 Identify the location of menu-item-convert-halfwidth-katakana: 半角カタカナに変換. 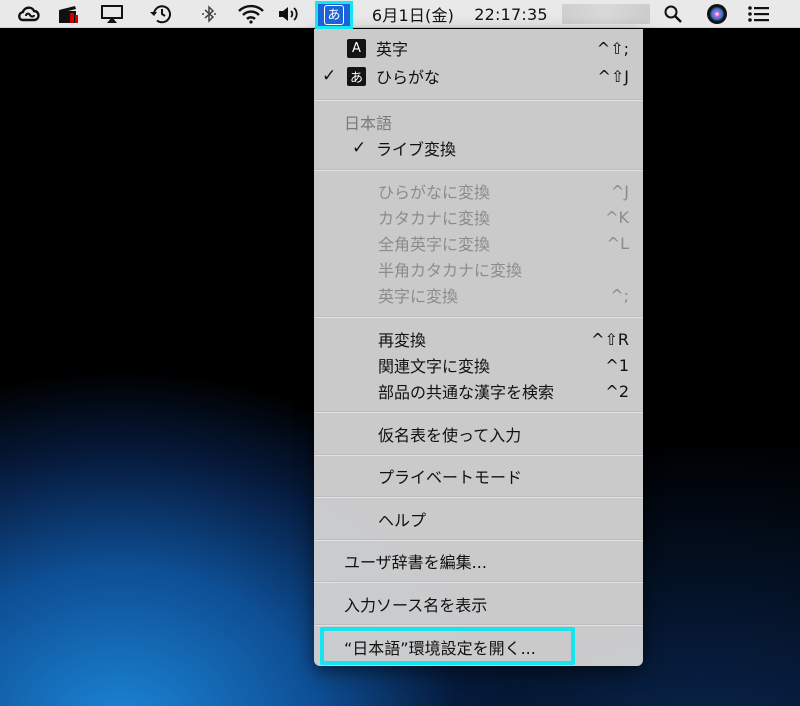
(478, 269).